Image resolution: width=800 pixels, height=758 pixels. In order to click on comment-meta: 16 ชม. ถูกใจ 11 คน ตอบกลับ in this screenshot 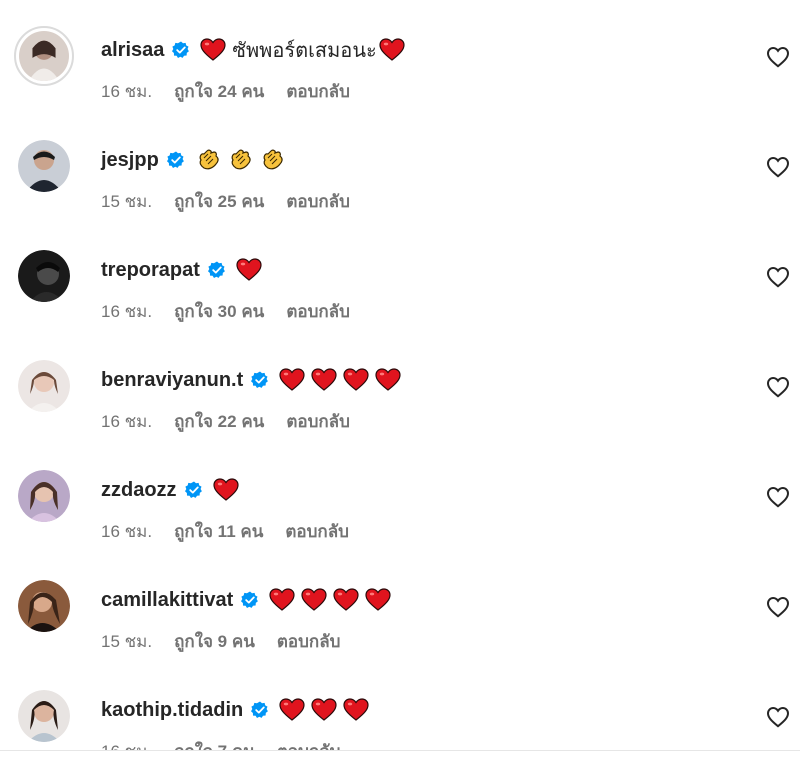, I will do `click(225, 531)`.